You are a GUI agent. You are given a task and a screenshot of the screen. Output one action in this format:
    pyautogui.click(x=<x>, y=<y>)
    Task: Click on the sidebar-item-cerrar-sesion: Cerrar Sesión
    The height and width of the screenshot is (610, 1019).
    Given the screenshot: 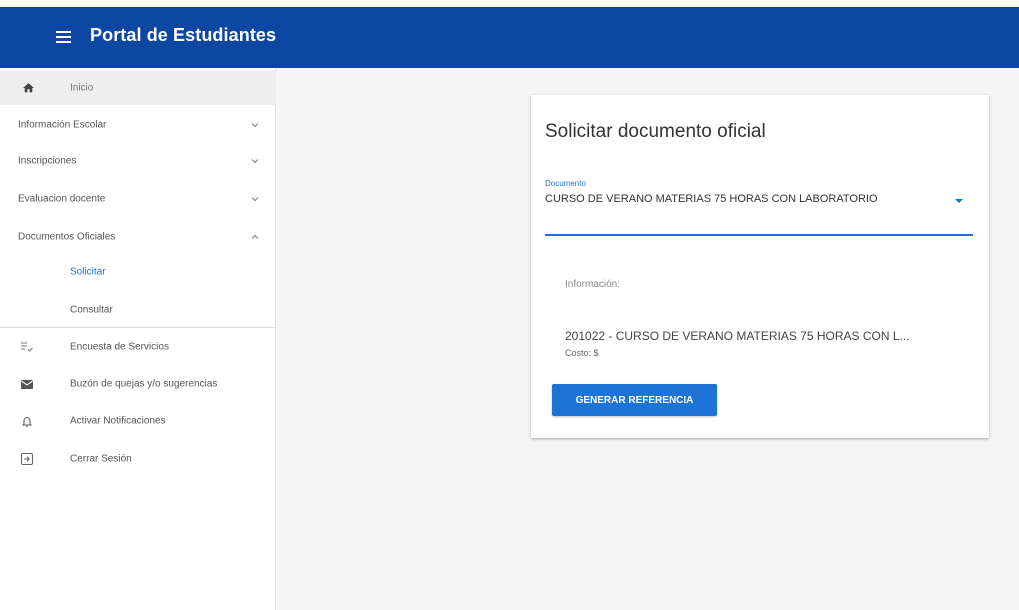 What is the action you would take?
    pyautogui.click(x=138, y=459)
    